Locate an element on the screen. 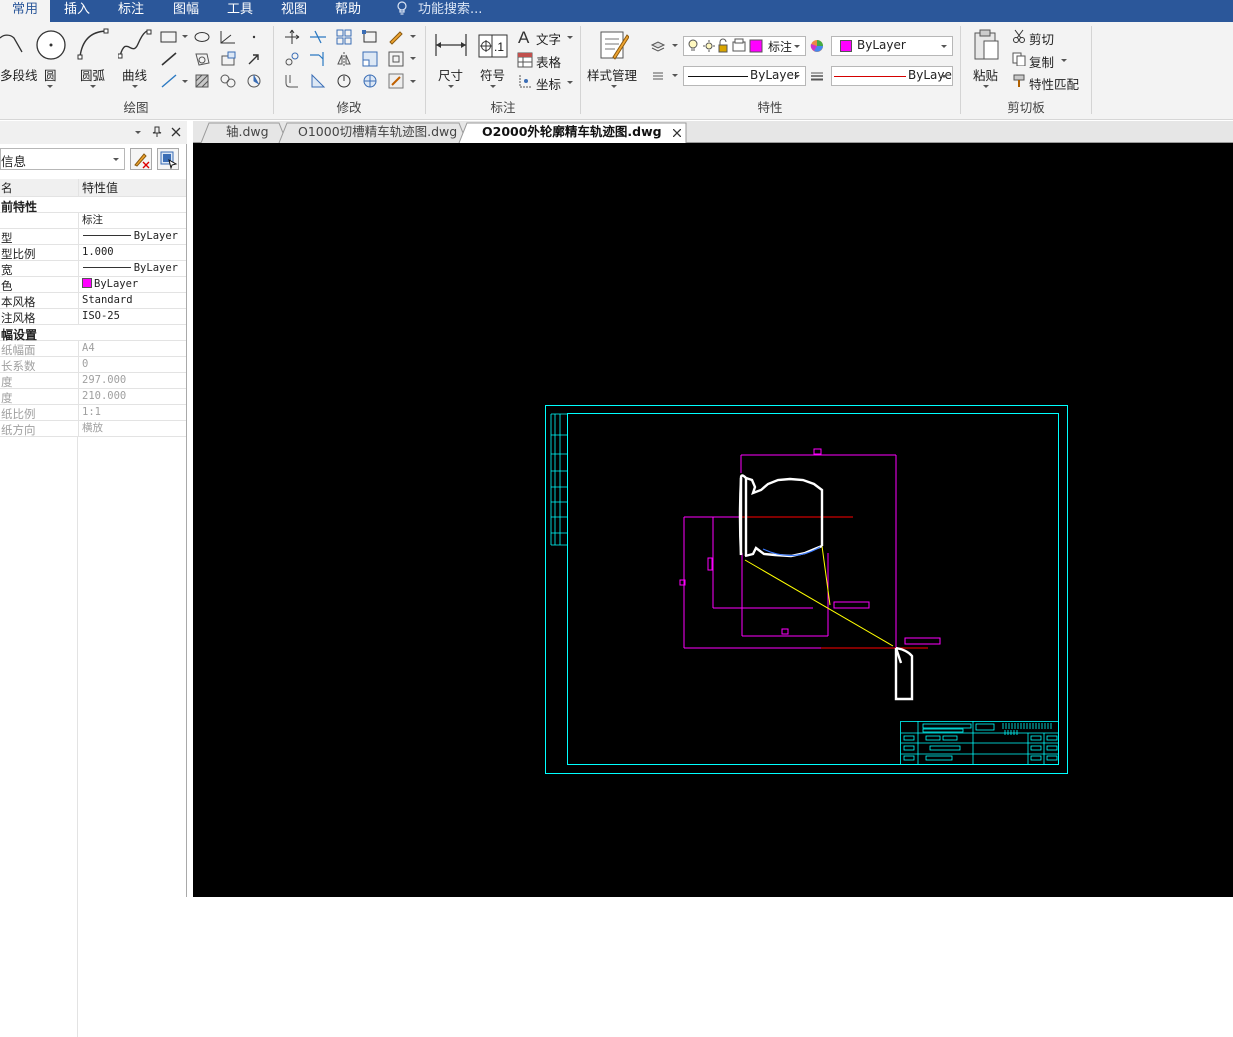 The width and height of the screenshot is (1233, 1037). hatch-button is located at coordinates (202, 81).